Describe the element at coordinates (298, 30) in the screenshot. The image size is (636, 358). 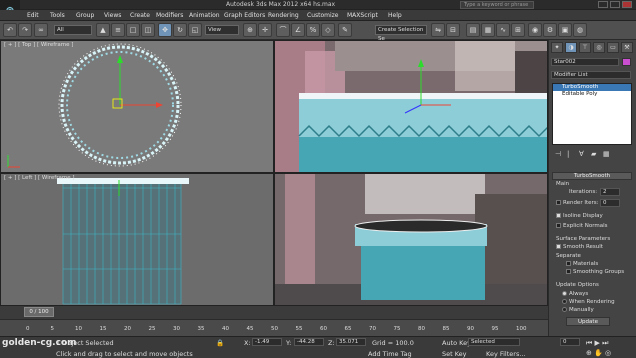
I see `angle-snap-icon: ∠` at that location.